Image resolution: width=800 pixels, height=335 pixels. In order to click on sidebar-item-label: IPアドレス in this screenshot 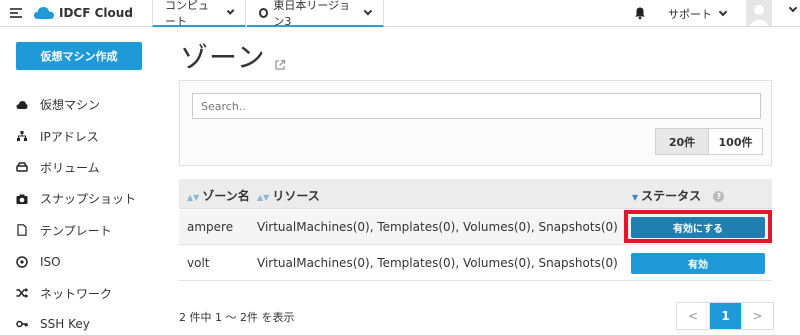, I will do `click(69, 136)`.